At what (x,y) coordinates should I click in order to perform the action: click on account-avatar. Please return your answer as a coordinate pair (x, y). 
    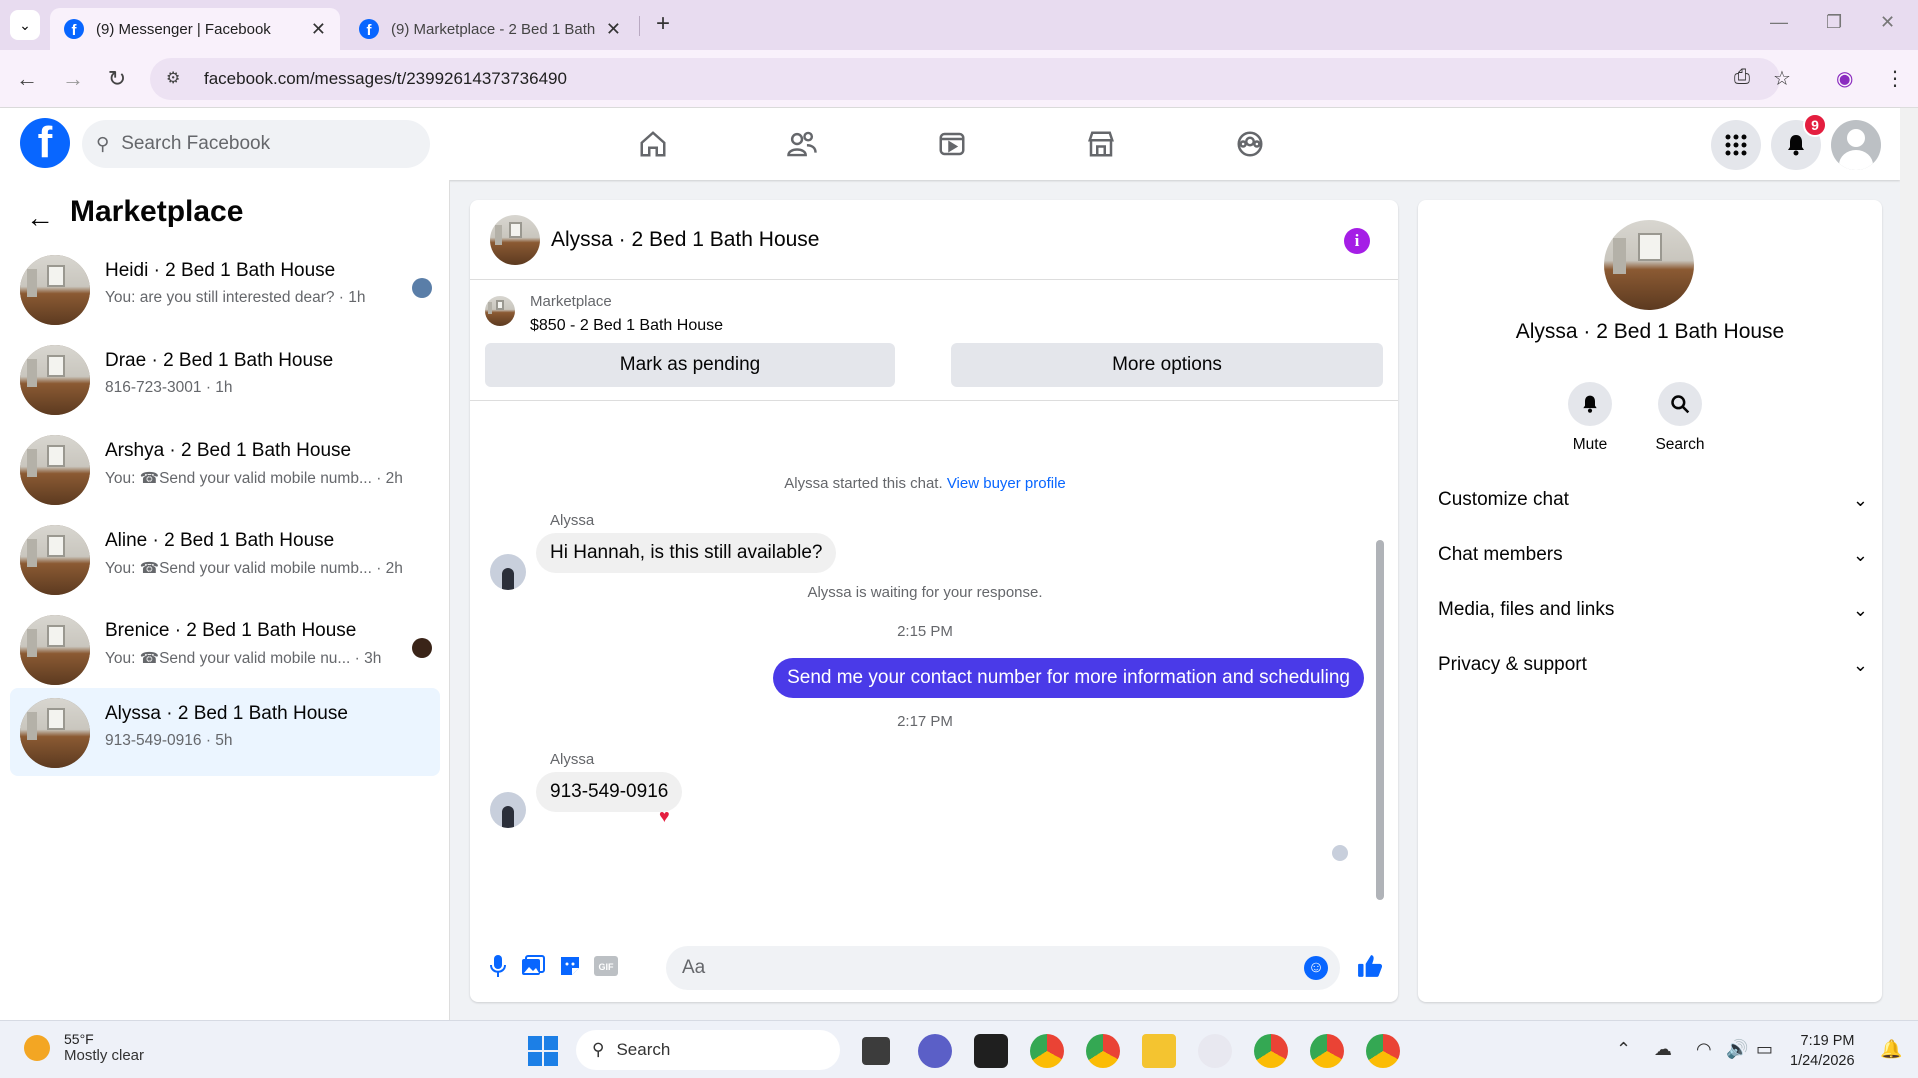
    Looking at the image, I should click on (1856, 145).